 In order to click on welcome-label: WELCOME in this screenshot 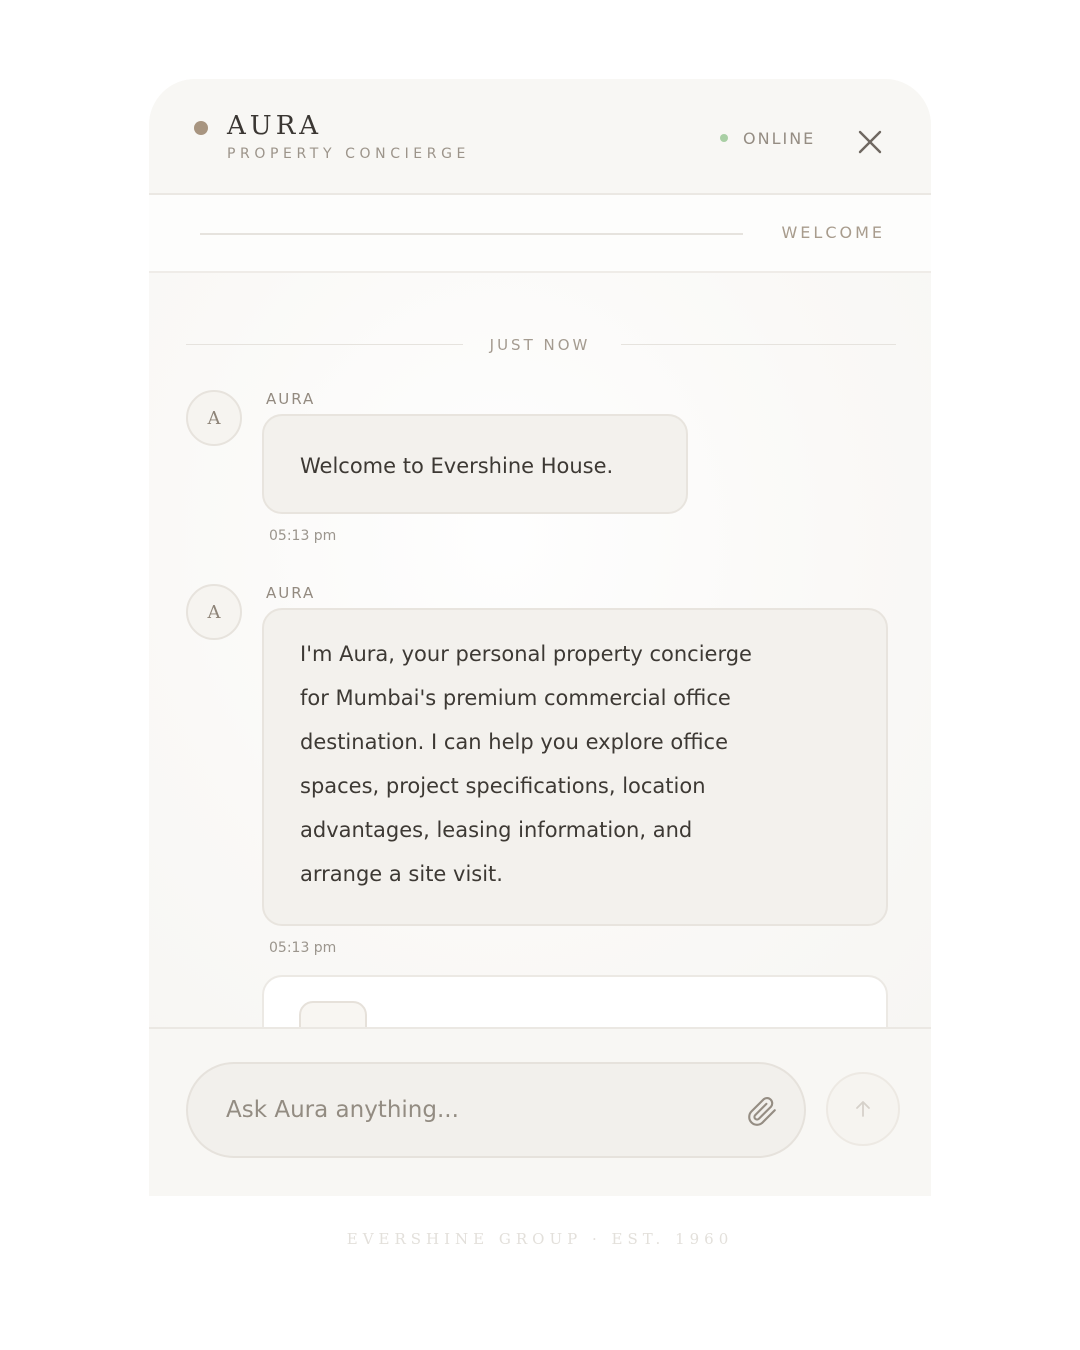, I will do `click(833, 232)`.